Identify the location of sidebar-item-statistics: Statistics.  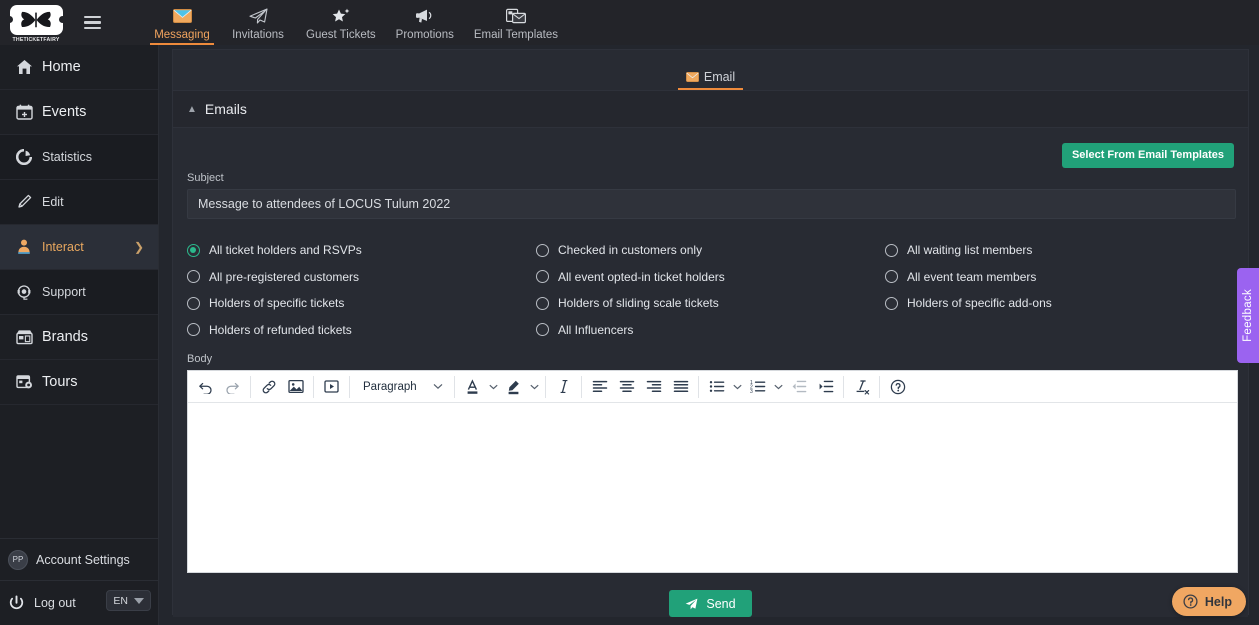
(79, 157).